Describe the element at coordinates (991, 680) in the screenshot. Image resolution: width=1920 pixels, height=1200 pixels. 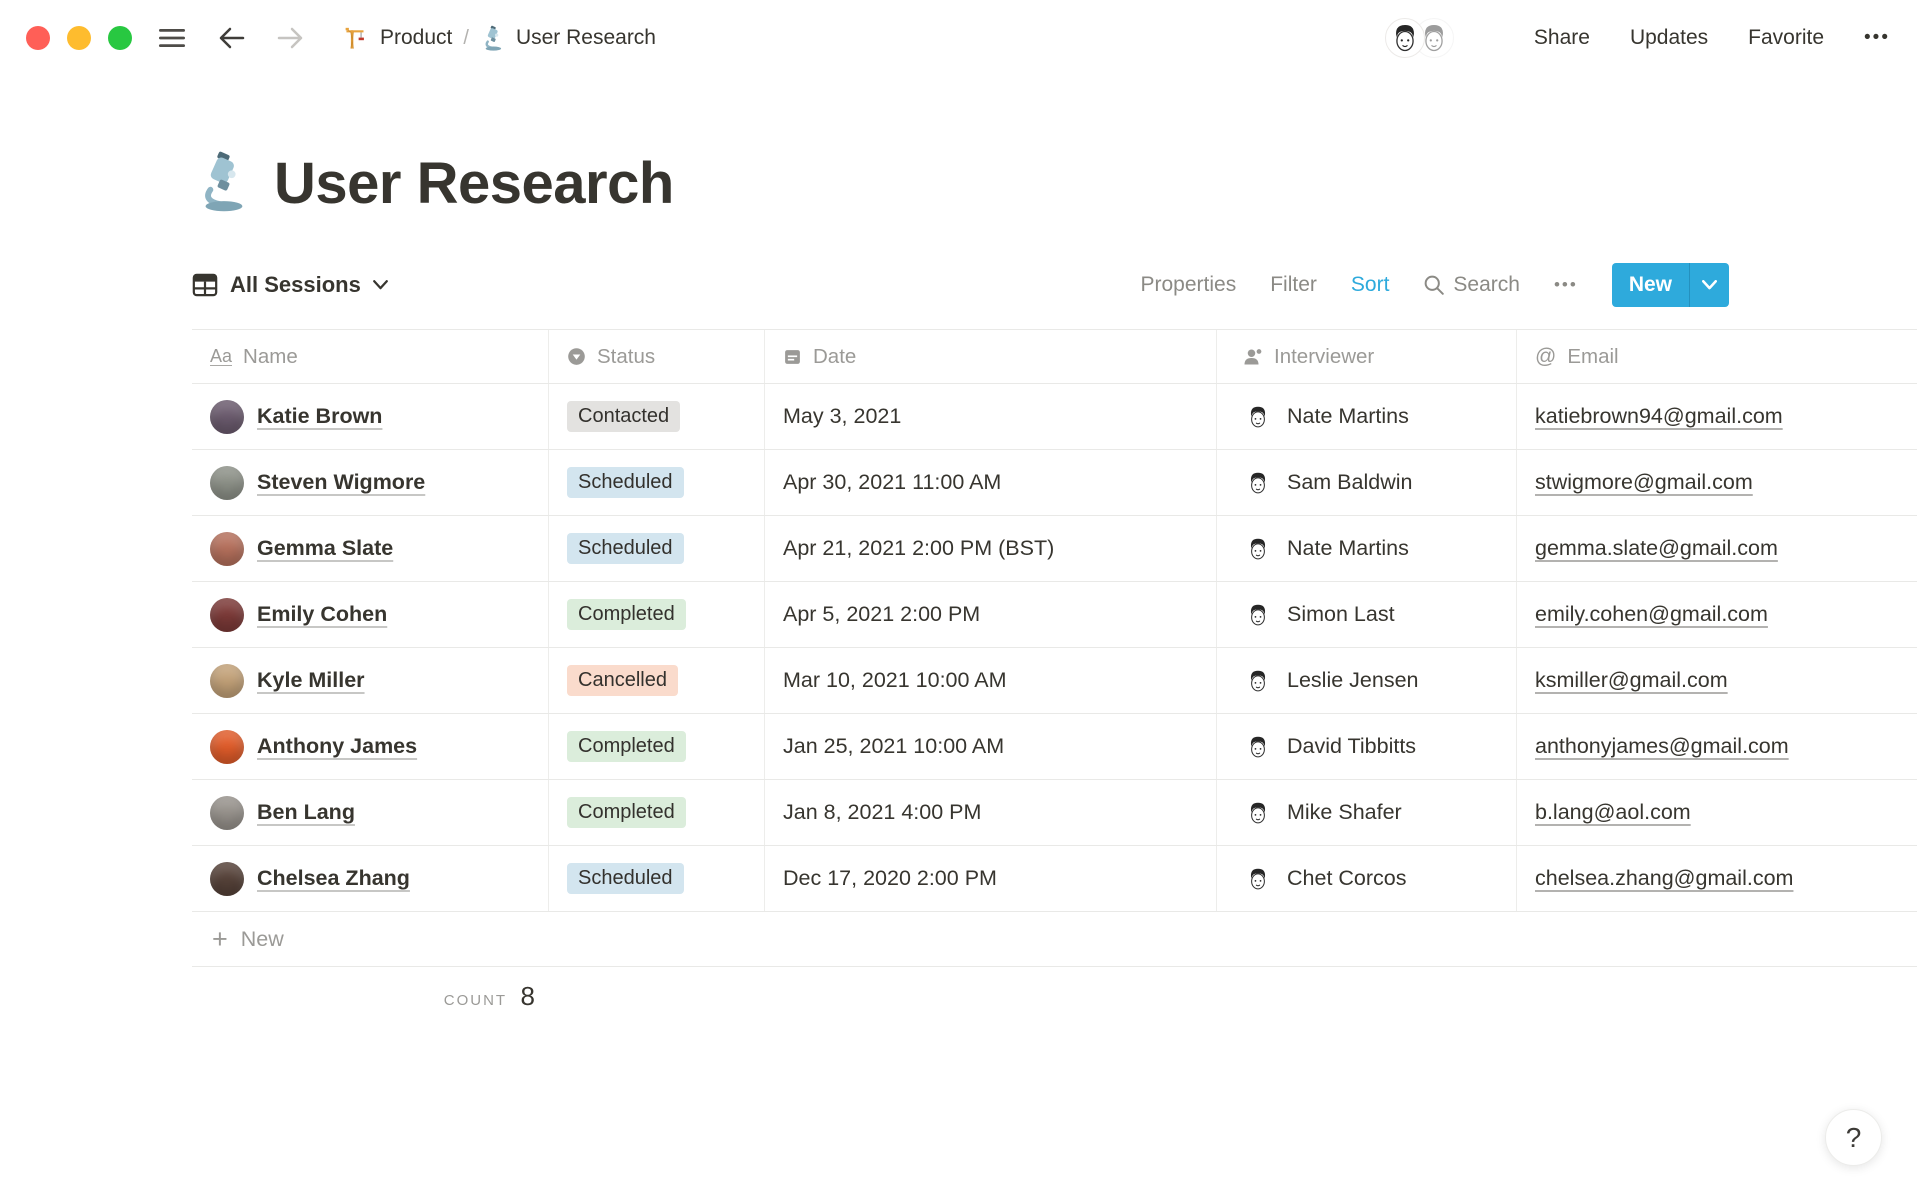
I see `date-cell: Mar 10, 2021 10:00 AM` at that location.